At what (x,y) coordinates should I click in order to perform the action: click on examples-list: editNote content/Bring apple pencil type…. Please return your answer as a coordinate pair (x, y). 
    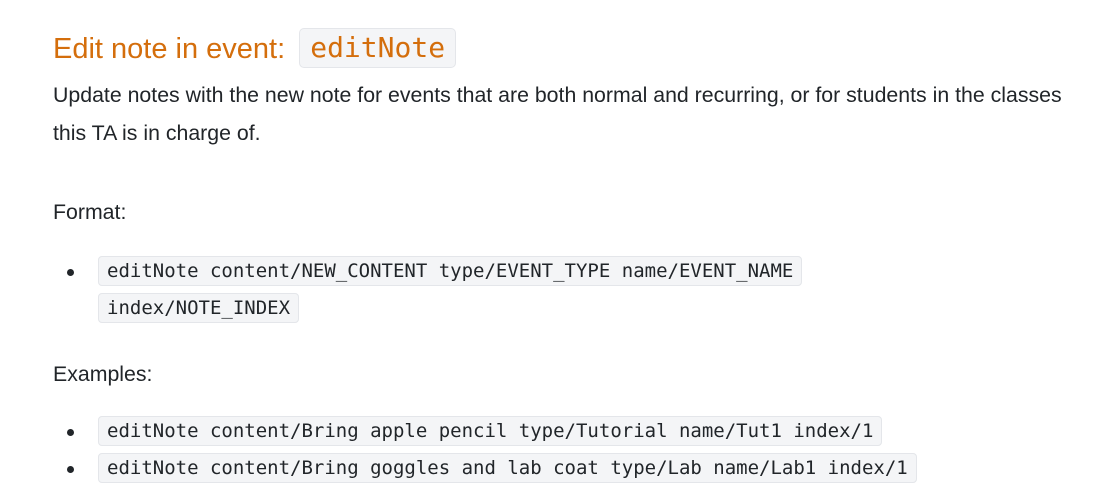
    Looking at the image, I should click on (573, 450).